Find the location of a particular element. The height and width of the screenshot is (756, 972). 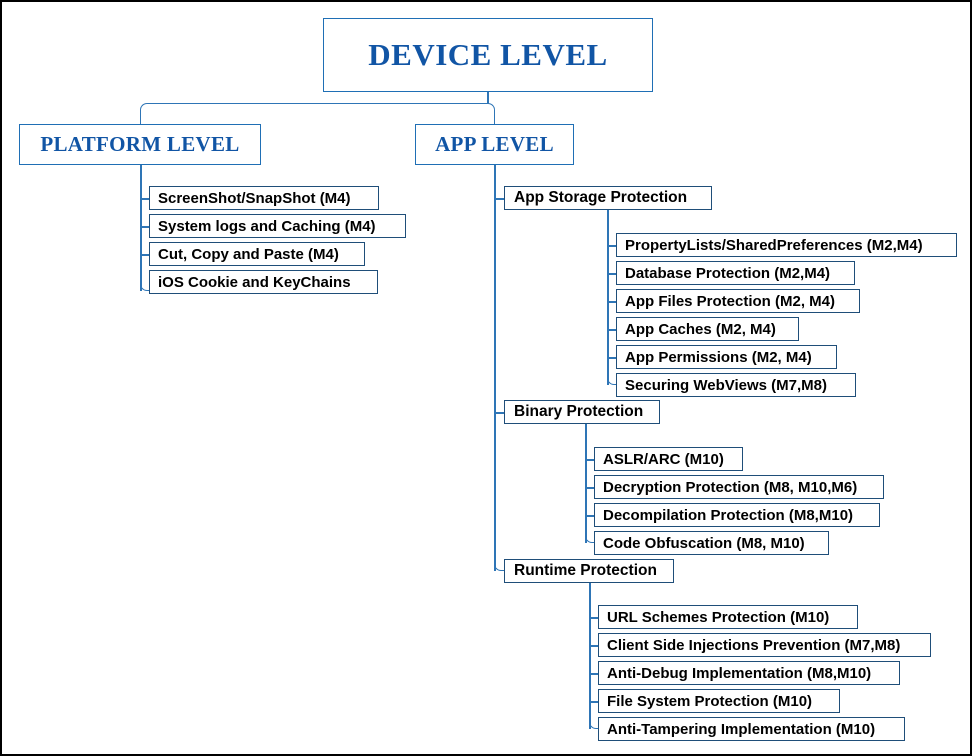

node-app-level: APP LEVEL is located at coordinates (494, 144).